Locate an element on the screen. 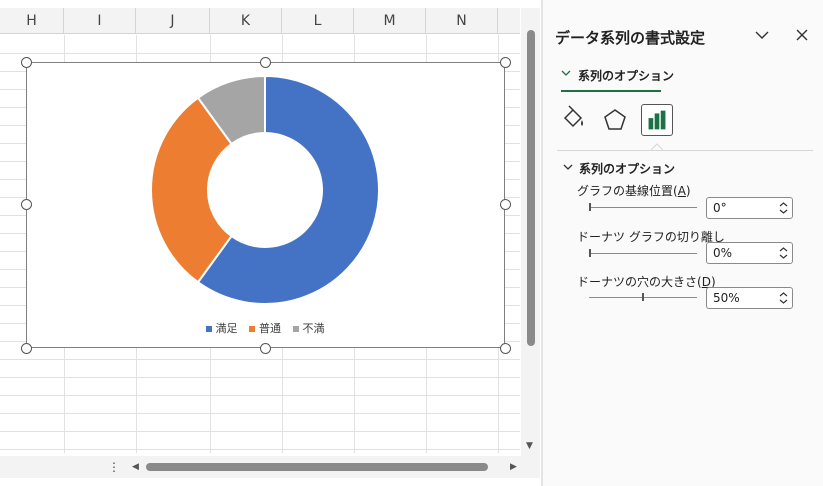 The height and width of the screenshot is (486, 823). donut-explosion-label: ドーナツ グラフの切り離し is located at coordinates (651, 237).